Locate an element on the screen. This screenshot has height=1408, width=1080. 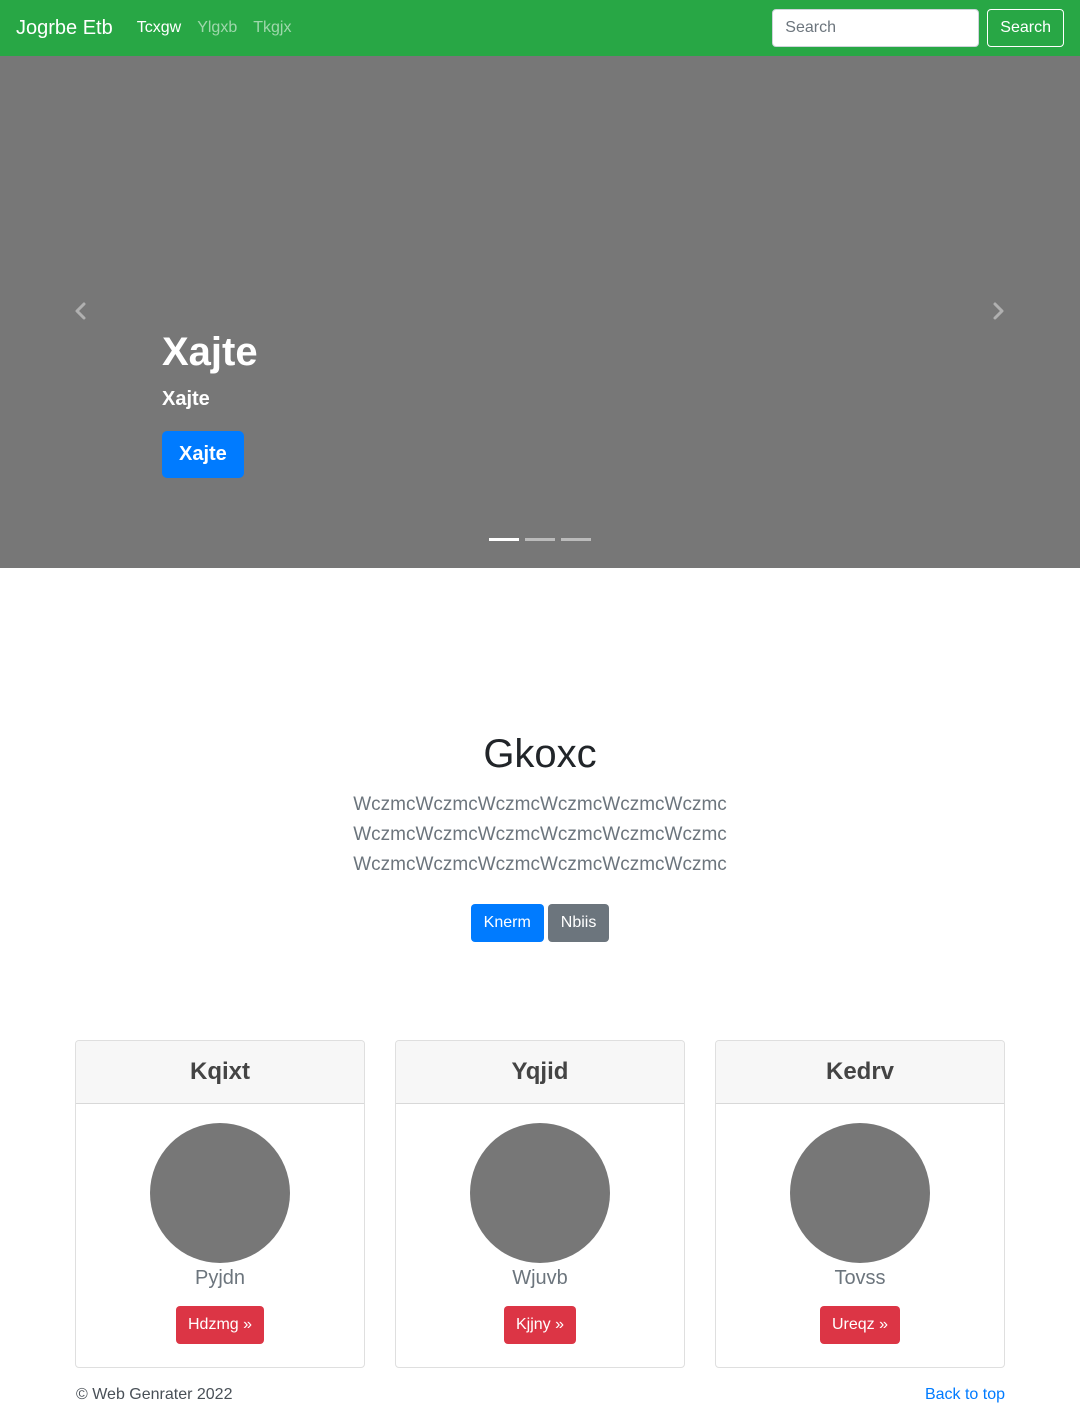
chevron-left-icon is located at coordinates (80, 311).